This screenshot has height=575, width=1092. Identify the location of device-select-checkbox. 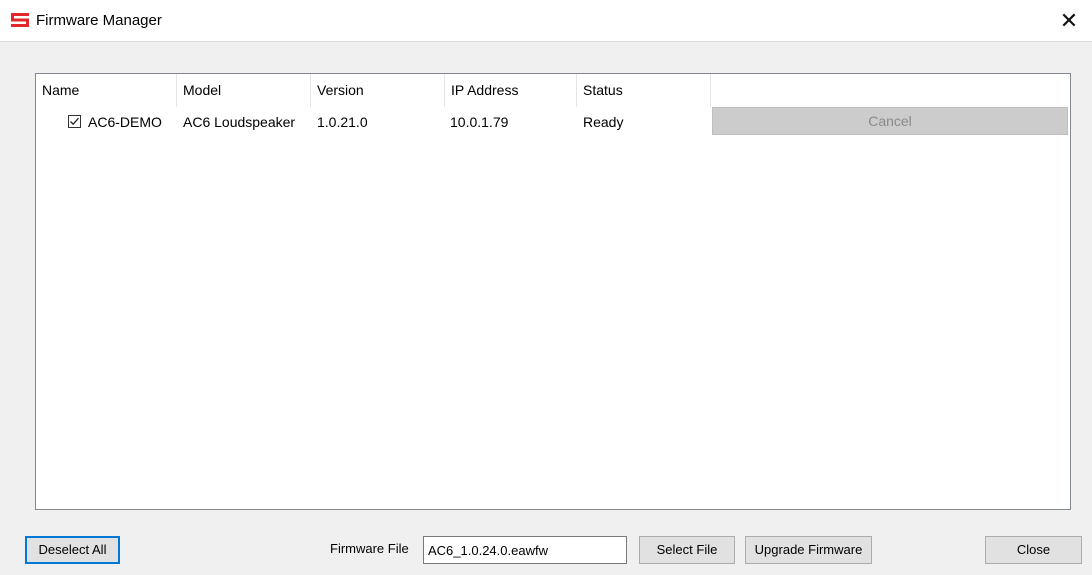
(74, 121).